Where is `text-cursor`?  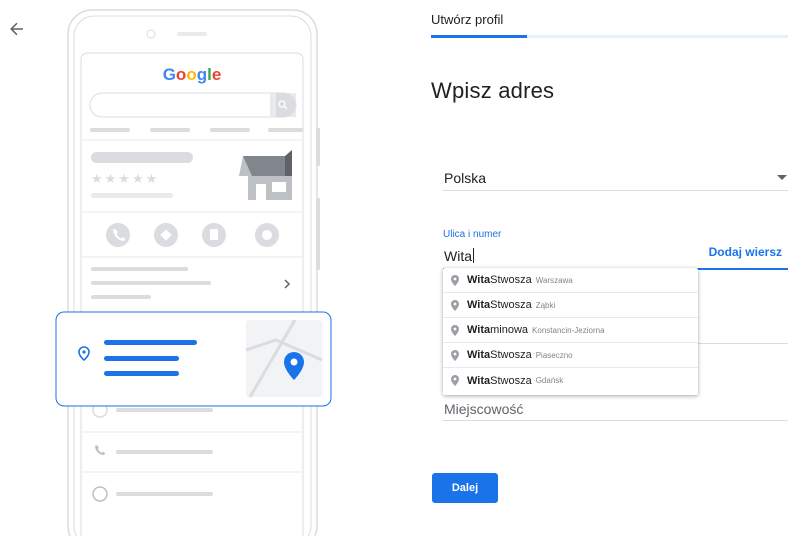
text-cursor is located at coordinates (473, 255).